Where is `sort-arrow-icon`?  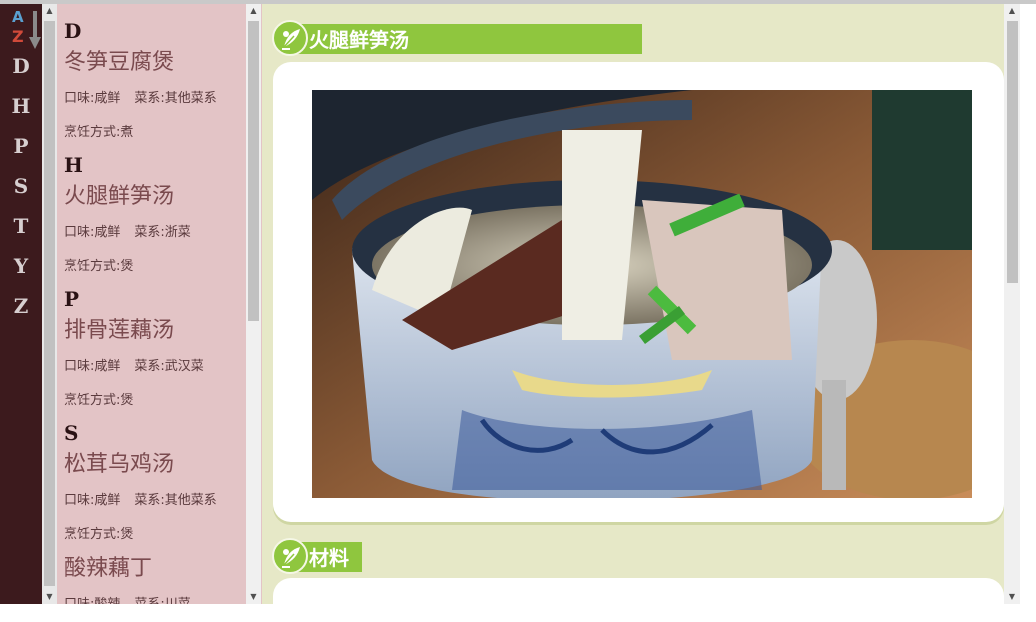 sort-arrow-icon is located at coordinates (35, 30).